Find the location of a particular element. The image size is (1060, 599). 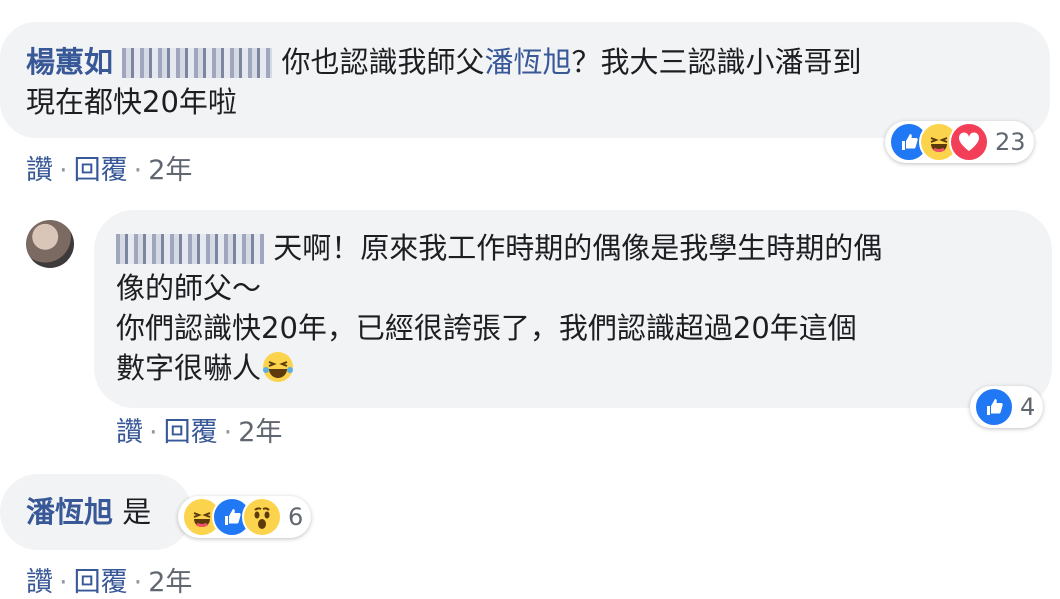

reaction-summary: 23 is located at coordinates (959, 142).